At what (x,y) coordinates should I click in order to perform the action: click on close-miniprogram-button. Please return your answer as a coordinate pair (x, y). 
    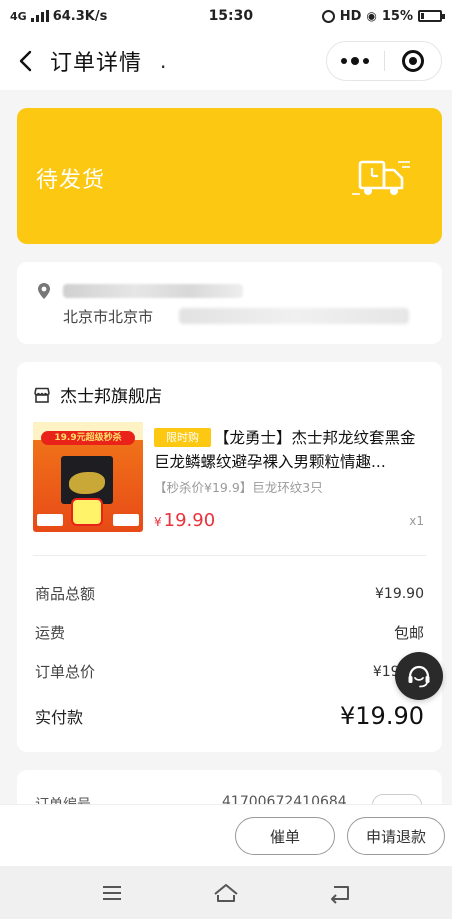
    Looking at the image, I should click on (413, 61).